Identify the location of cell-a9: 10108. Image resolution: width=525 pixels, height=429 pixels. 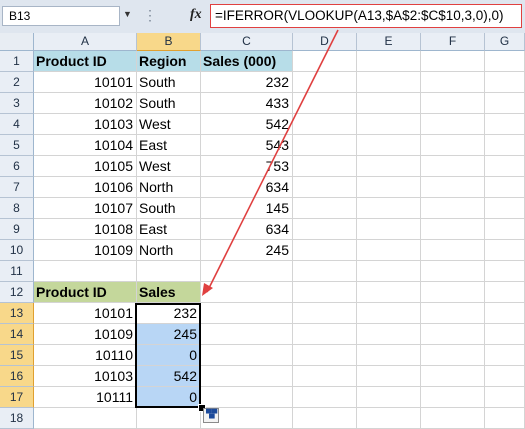
(85, 229).